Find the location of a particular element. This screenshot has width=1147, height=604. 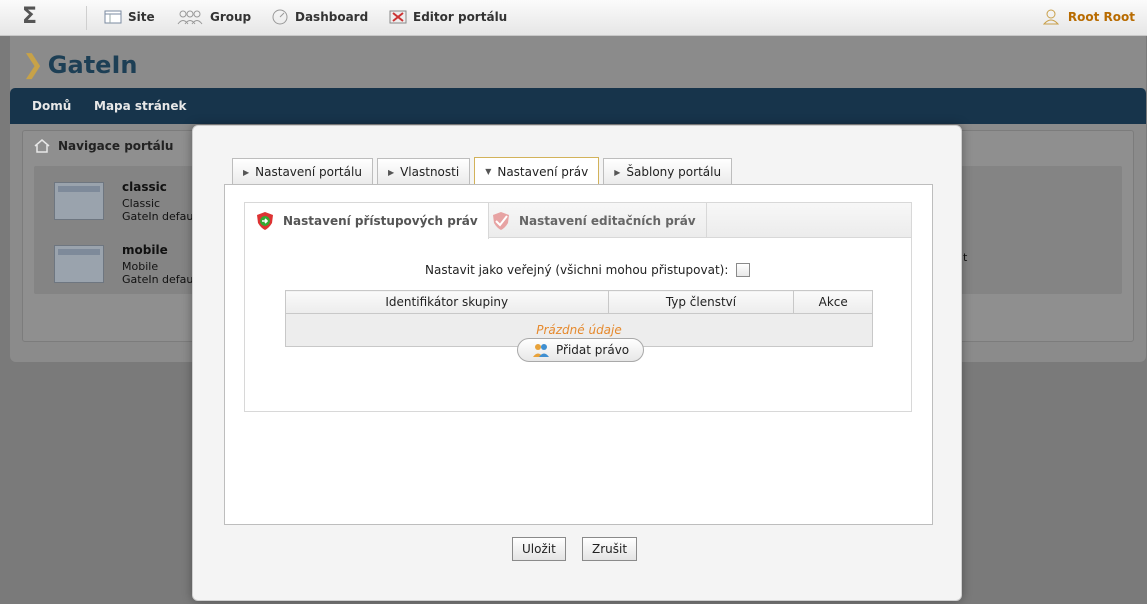

toolbar-site: Site is located at coordinates (129, 17).